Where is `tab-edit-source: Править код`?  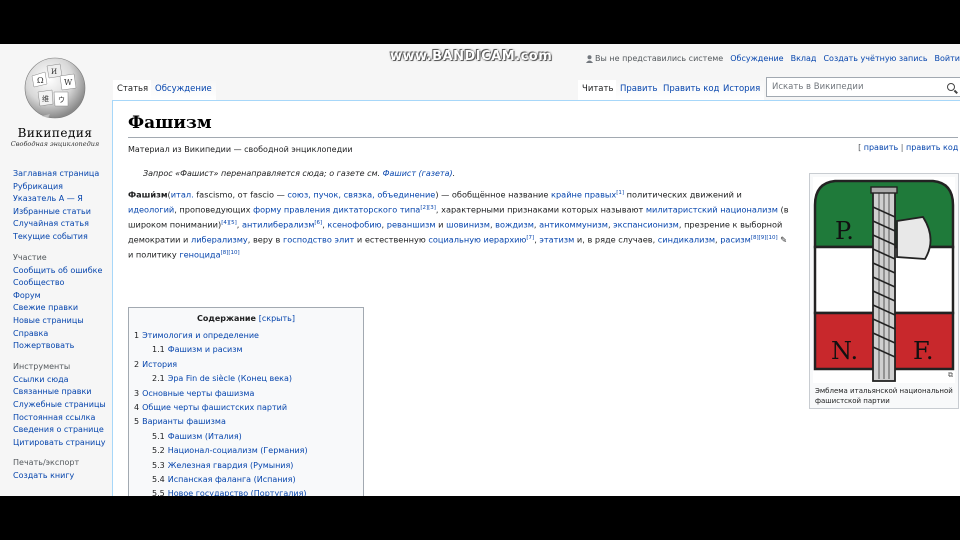
tab-edit-source: Править код is located at coordinates (691, 90).